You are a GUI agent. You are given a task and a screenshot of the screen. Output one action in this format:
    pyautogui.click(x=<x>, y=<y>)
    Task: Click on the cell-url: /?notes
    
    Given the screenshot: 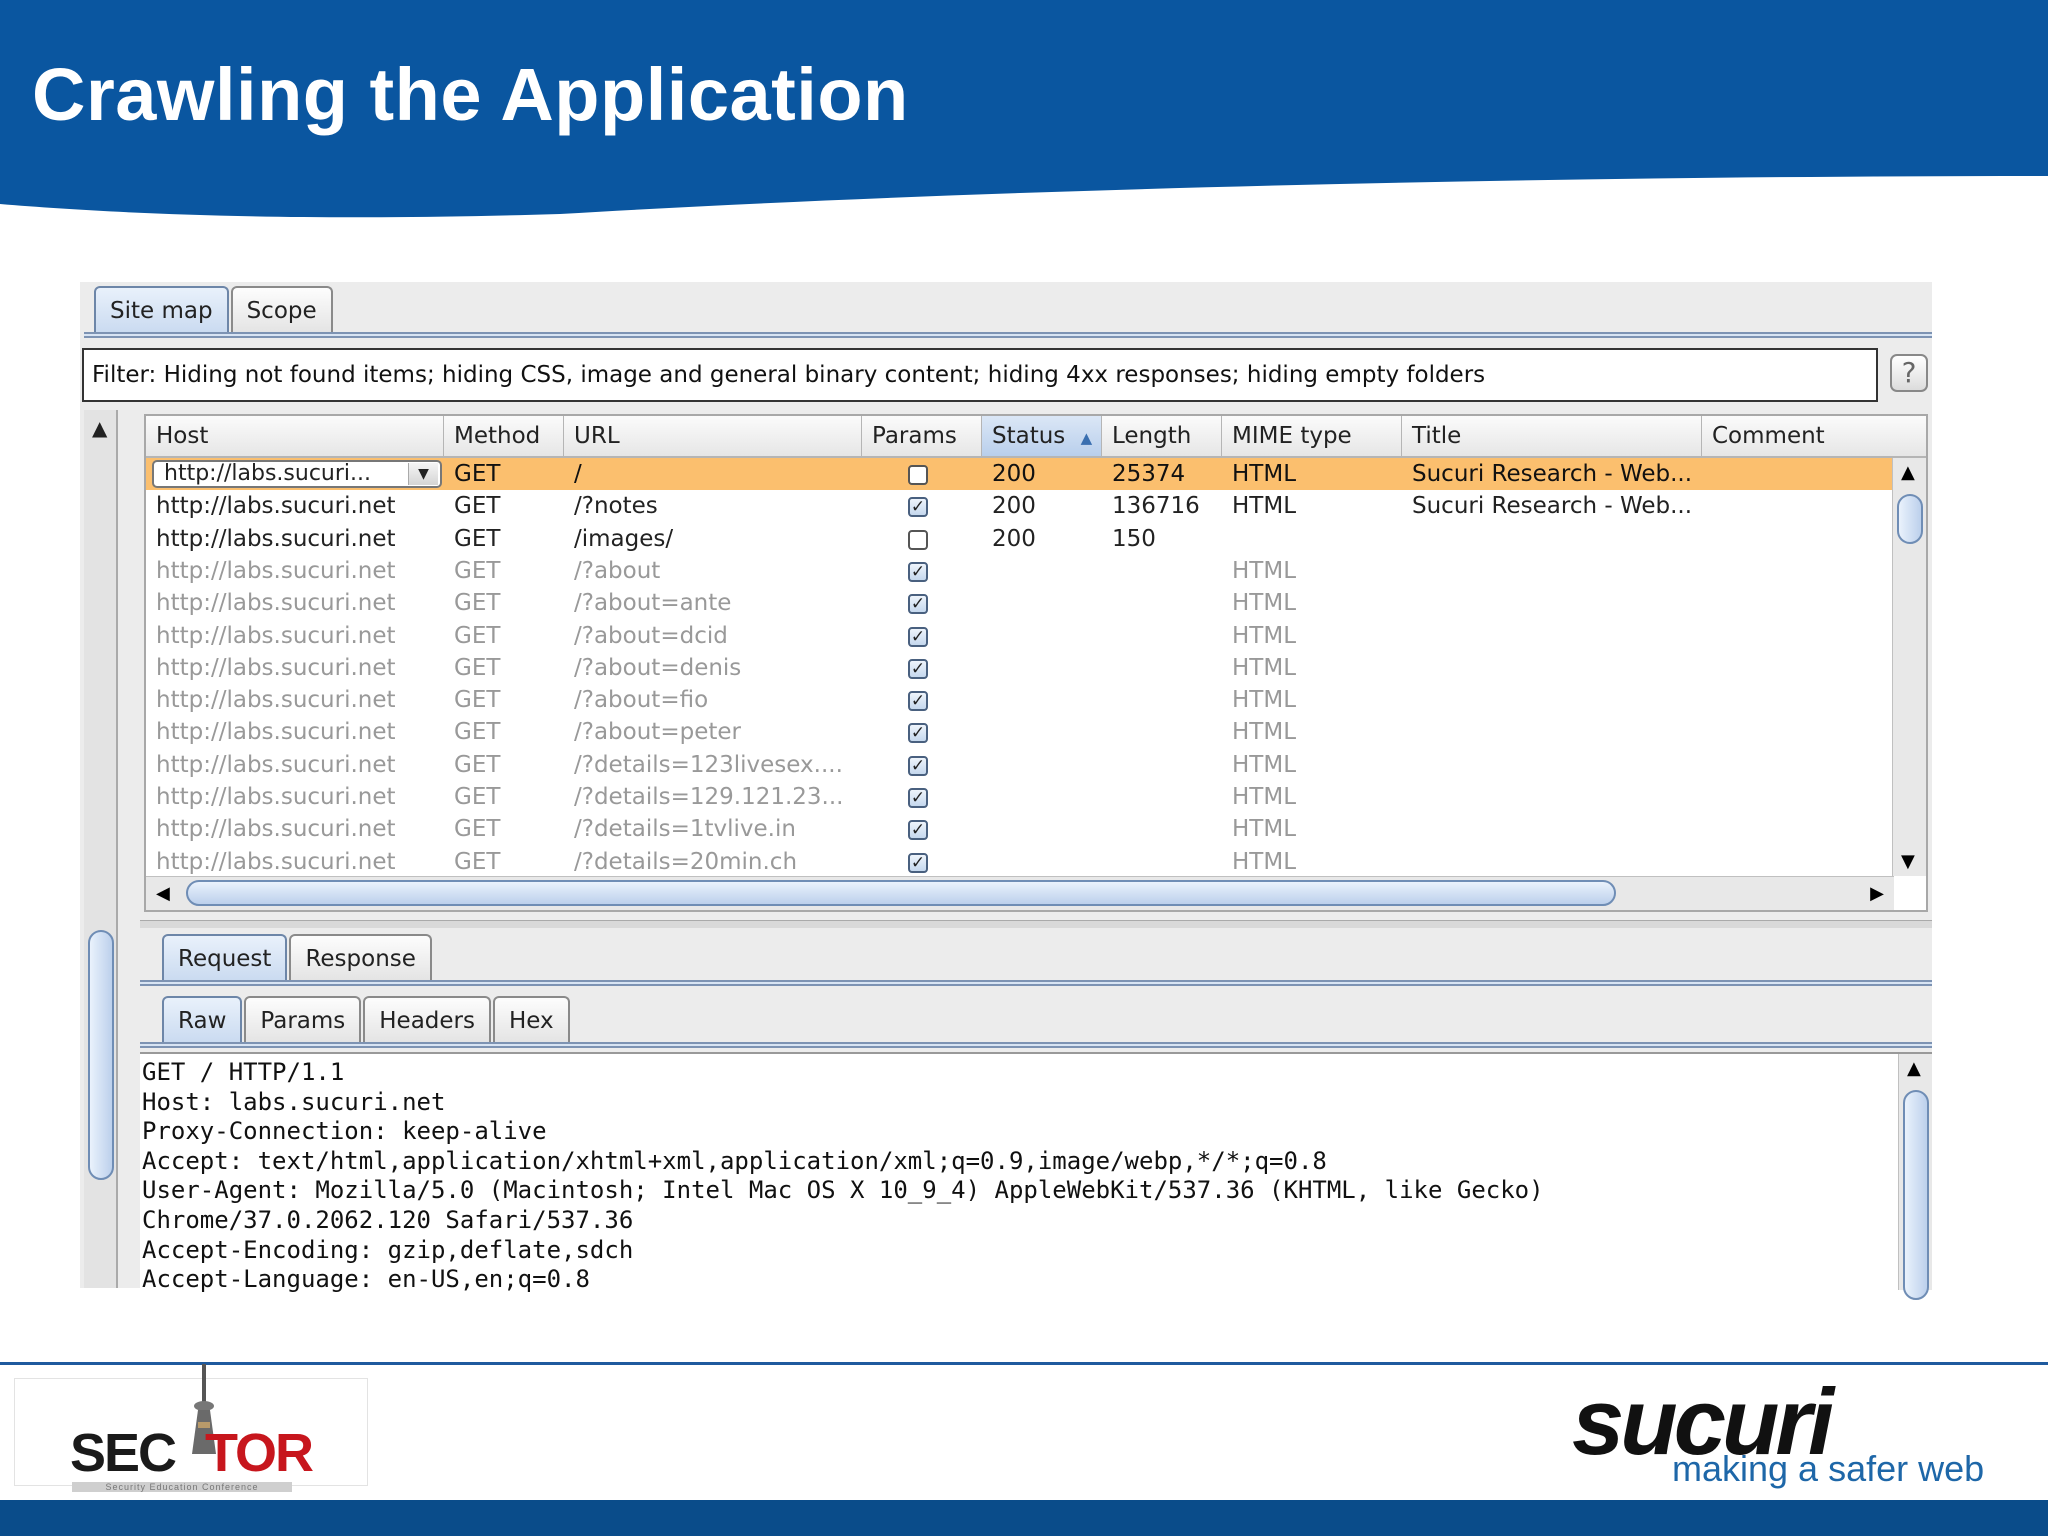 What is the action you would take?
    pyautogui.click(x=616, y=506)
    